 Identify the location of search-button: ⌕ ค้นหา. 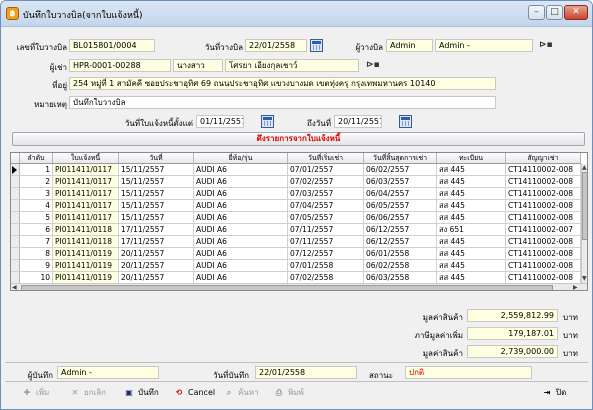
(241, 393).